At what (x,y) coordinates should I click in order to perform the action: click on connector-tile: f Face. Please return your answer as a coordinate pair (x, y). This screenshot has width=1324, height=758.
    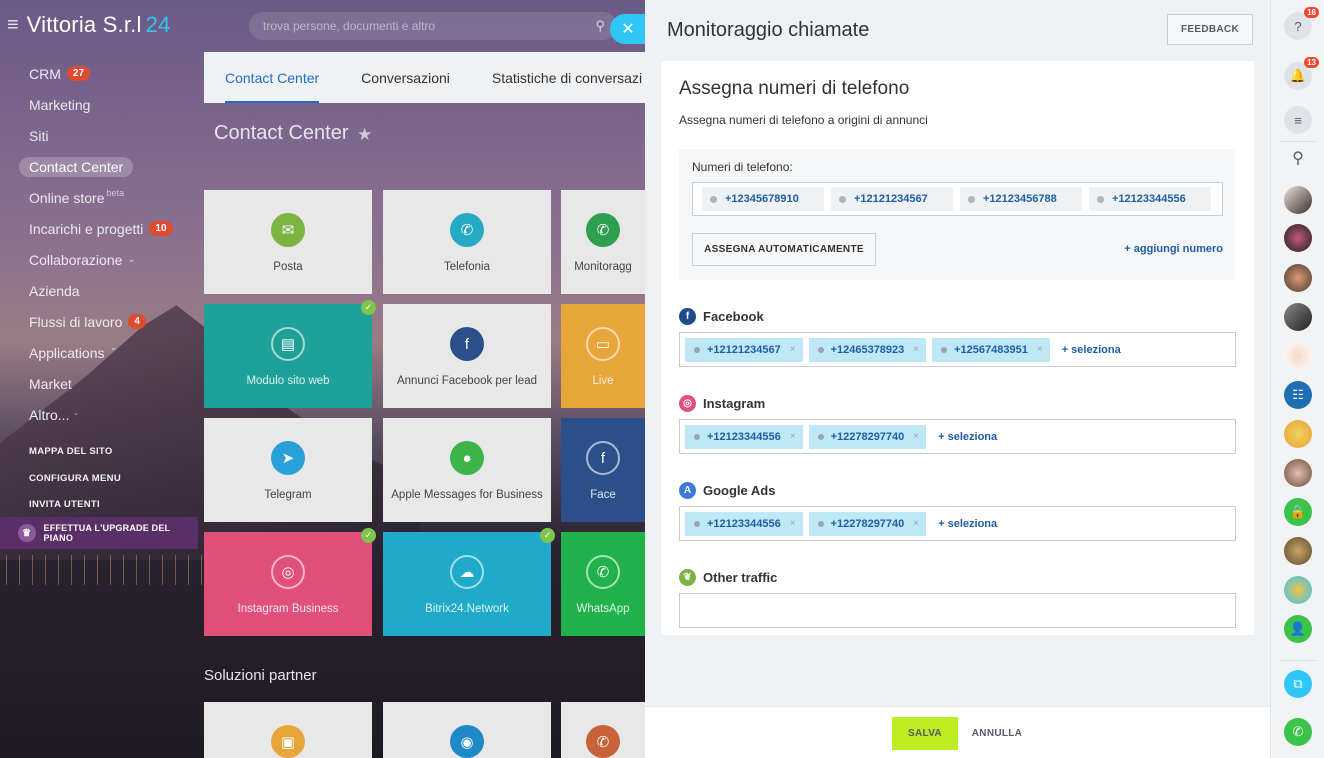
    Looking at the image, I should click on (603, 470).